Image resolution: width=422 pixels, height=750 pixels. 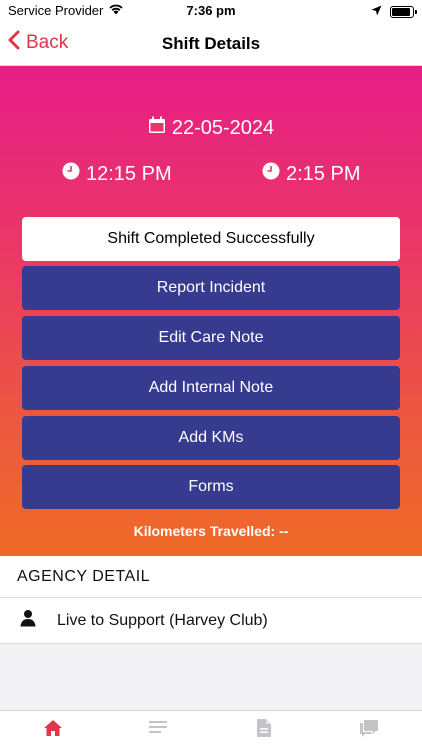 I want to click on tab-list, so click(x=159, y=730).